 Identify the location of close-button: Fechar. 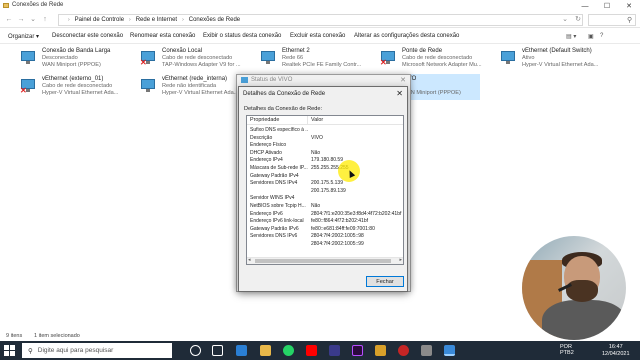
(385, 281).